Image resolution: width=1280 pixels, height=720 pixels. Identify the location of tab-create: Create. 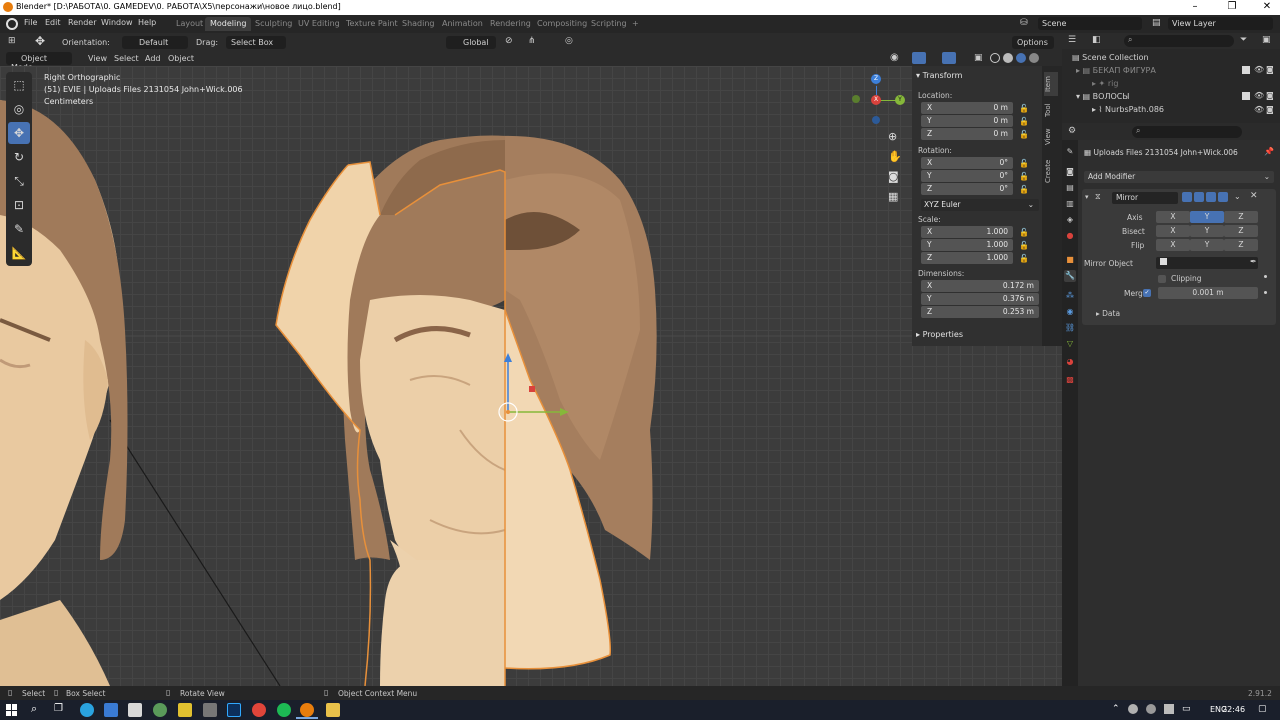
(1051, 171).